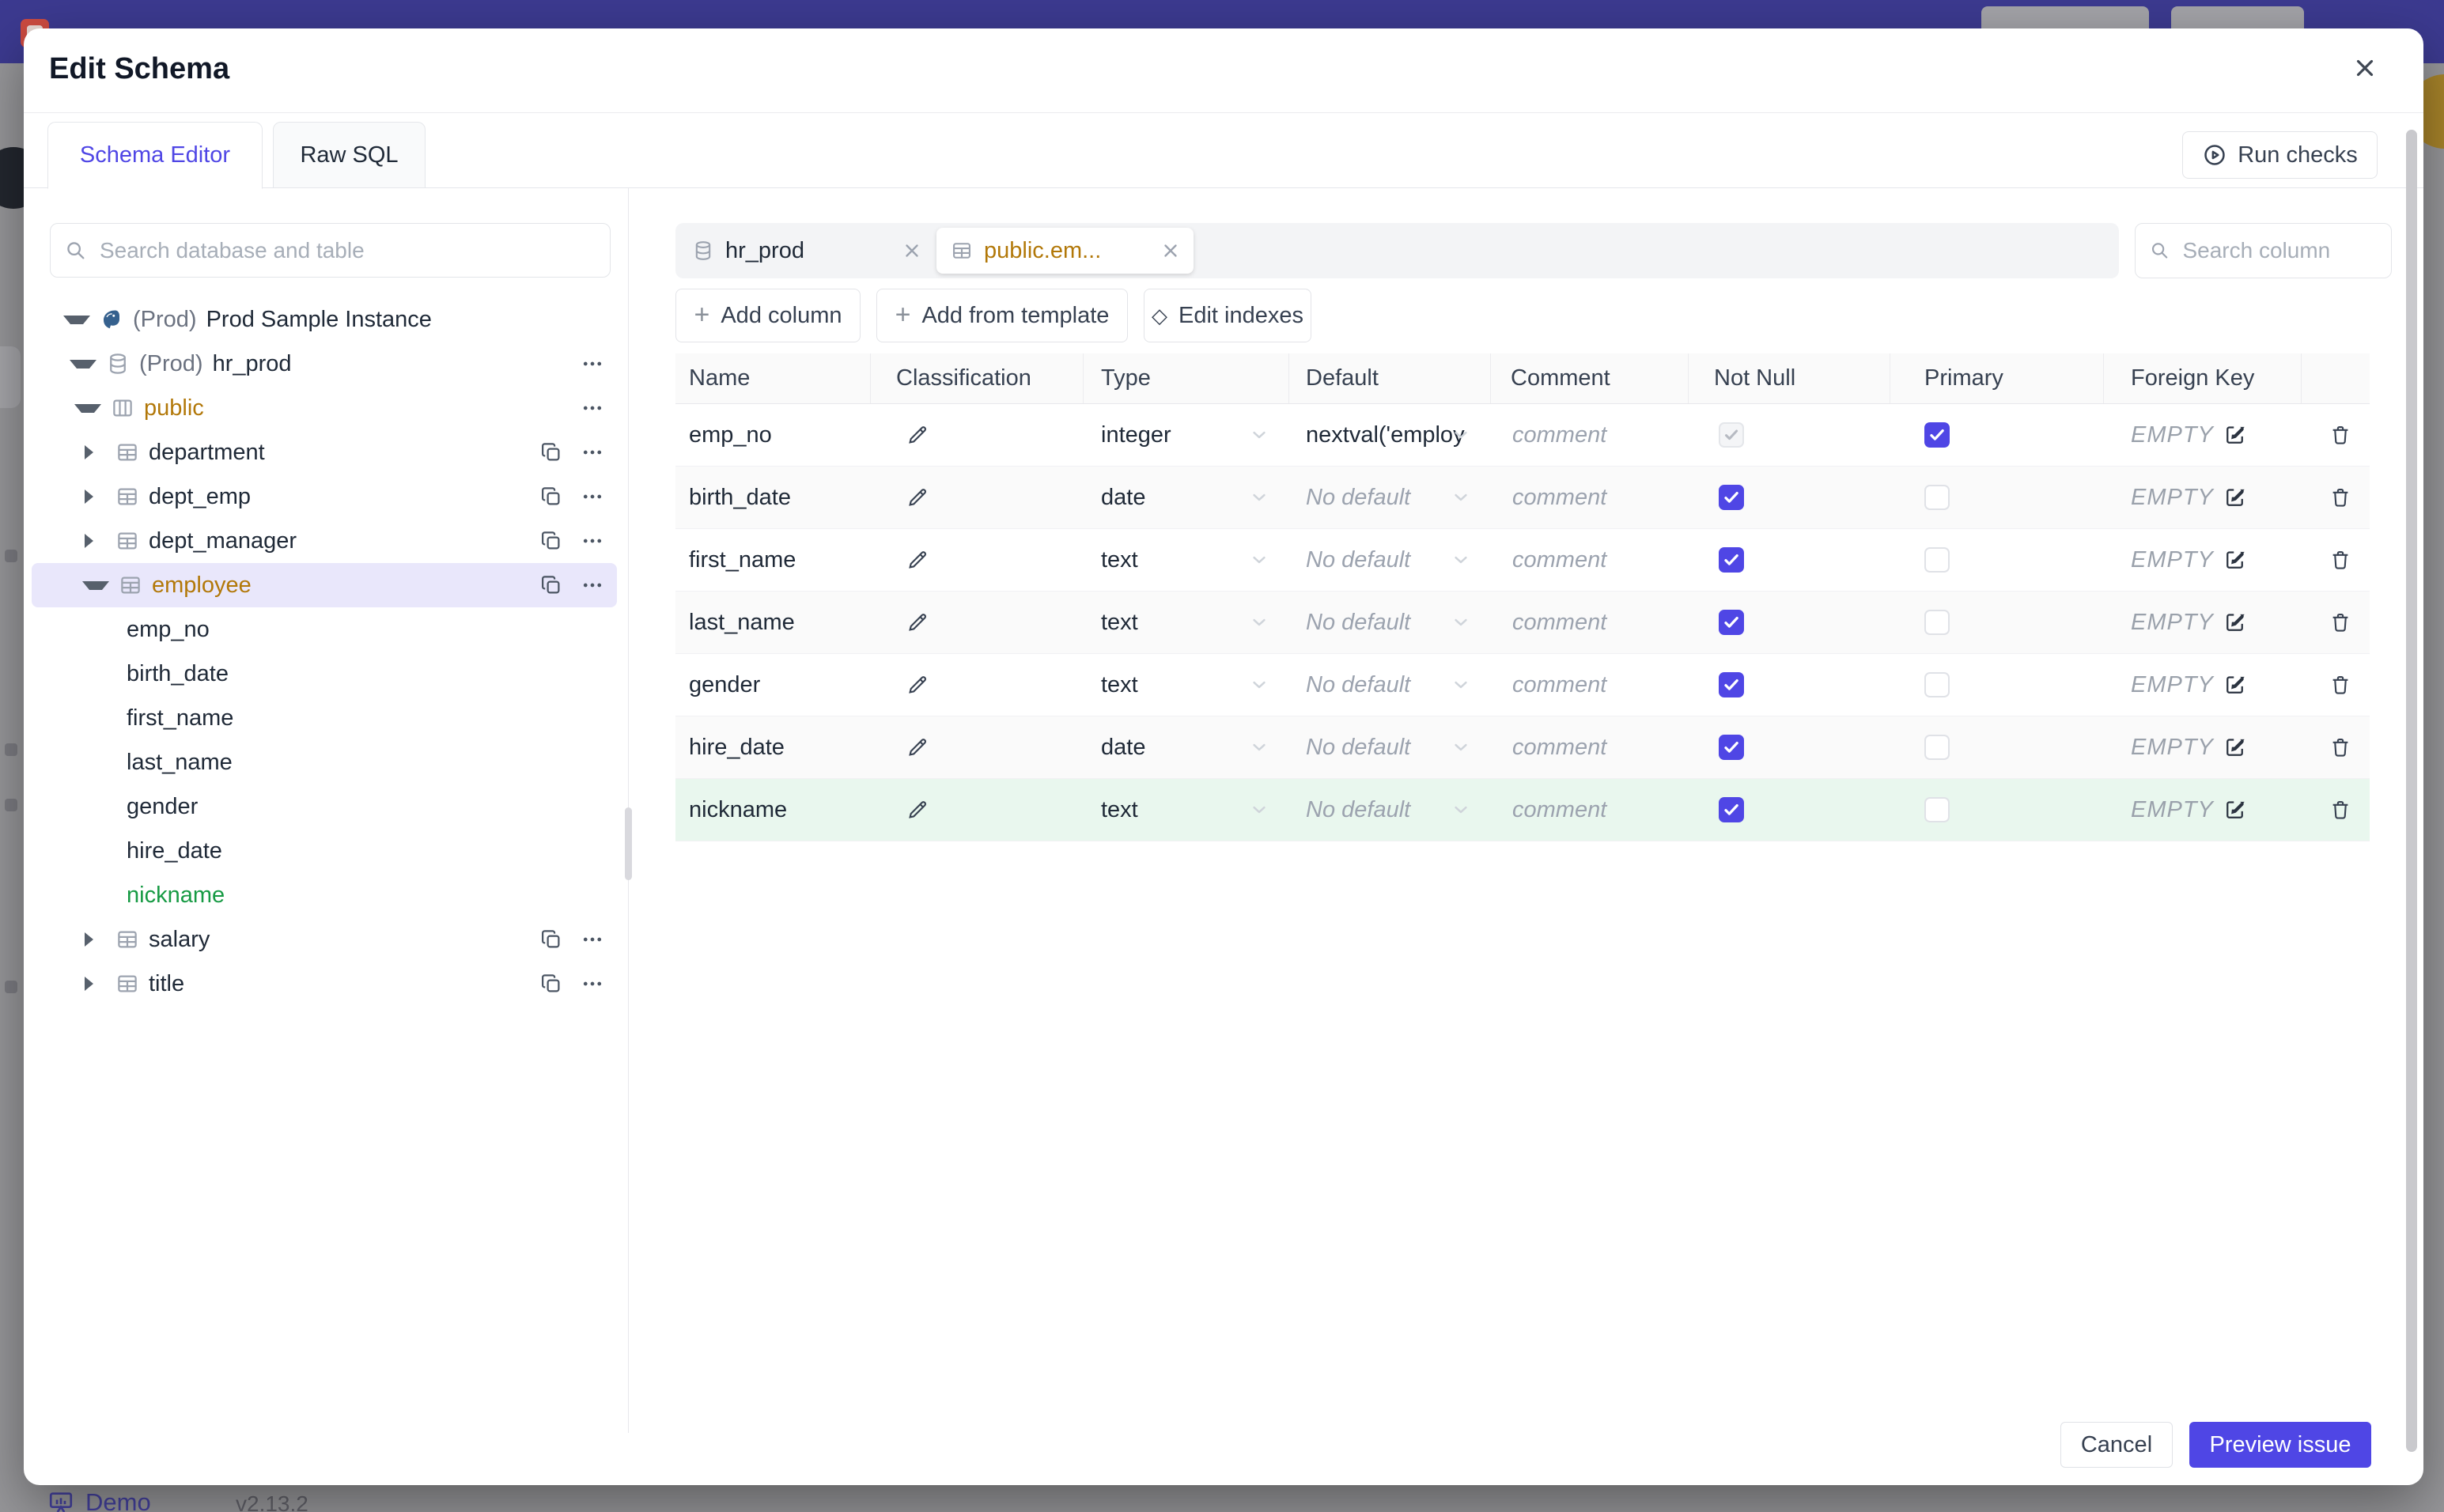  Describe the element at coordinates (773, 560) in the screenshot. I see `column-name: first_name` at that location.